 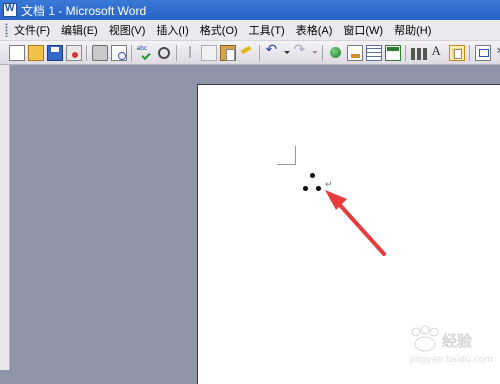 What do you see at coordinates (457, 53) in the screenshot?
I see `document-map-icon` at bounding box center [457, 53].